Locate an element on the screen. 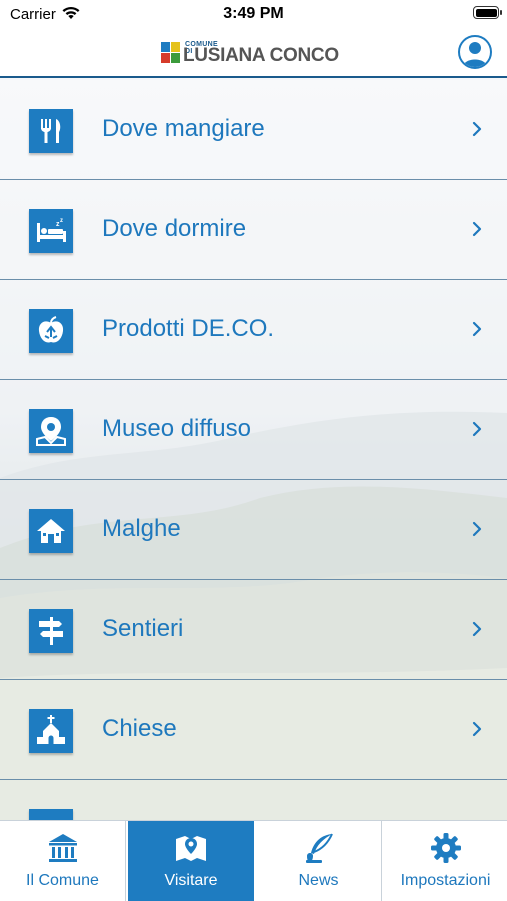 This screenshot has height=901, width=507. menu-item-label: Dove mangiare is located at coordinates (183, 128).